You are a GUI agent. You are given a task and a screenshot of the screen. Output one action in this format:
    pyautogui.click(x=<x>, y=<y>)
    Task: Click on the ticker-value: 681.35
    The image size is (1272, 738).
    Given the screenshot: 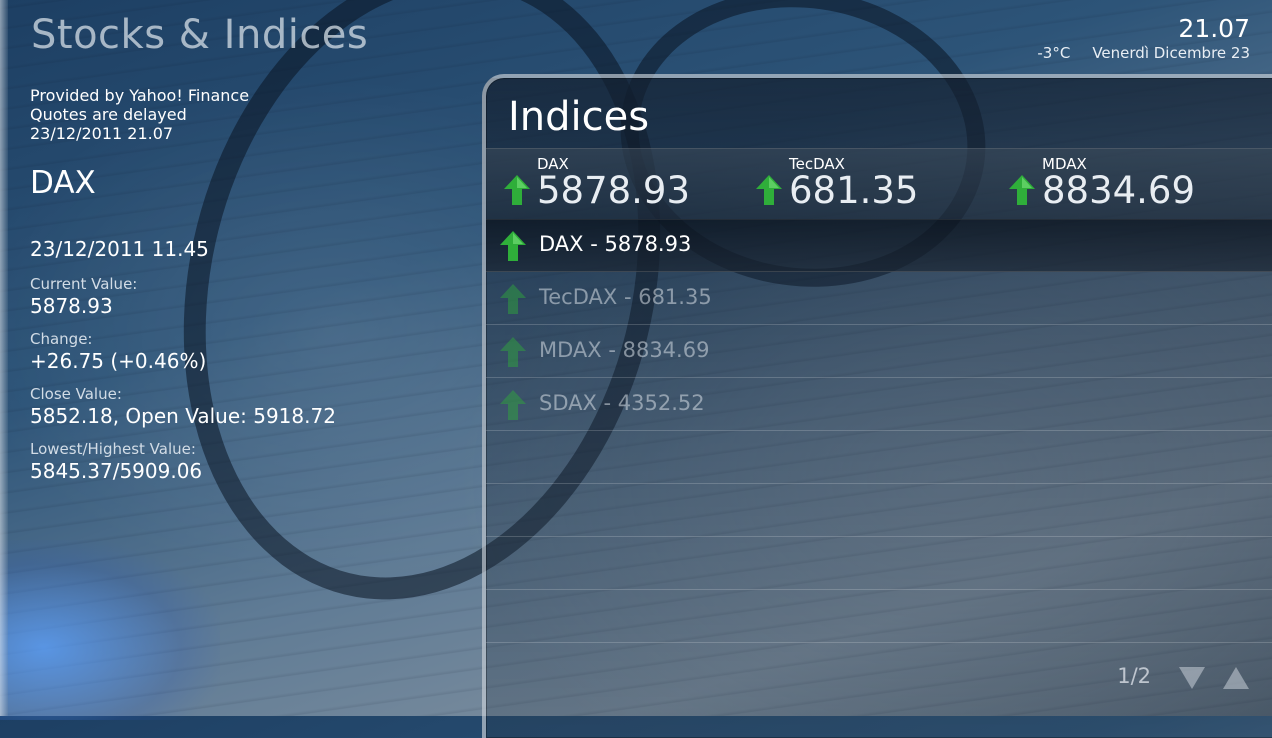 What is the action you would take?
    pyautogui.click(x=854, y=190)
    